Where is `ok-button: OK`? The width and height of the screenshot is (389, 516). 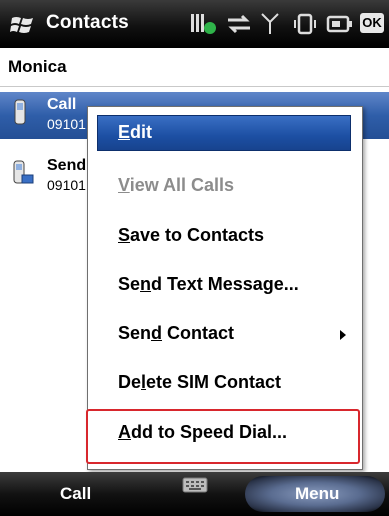 ok-button: OK is located at coordinates (372, 23).